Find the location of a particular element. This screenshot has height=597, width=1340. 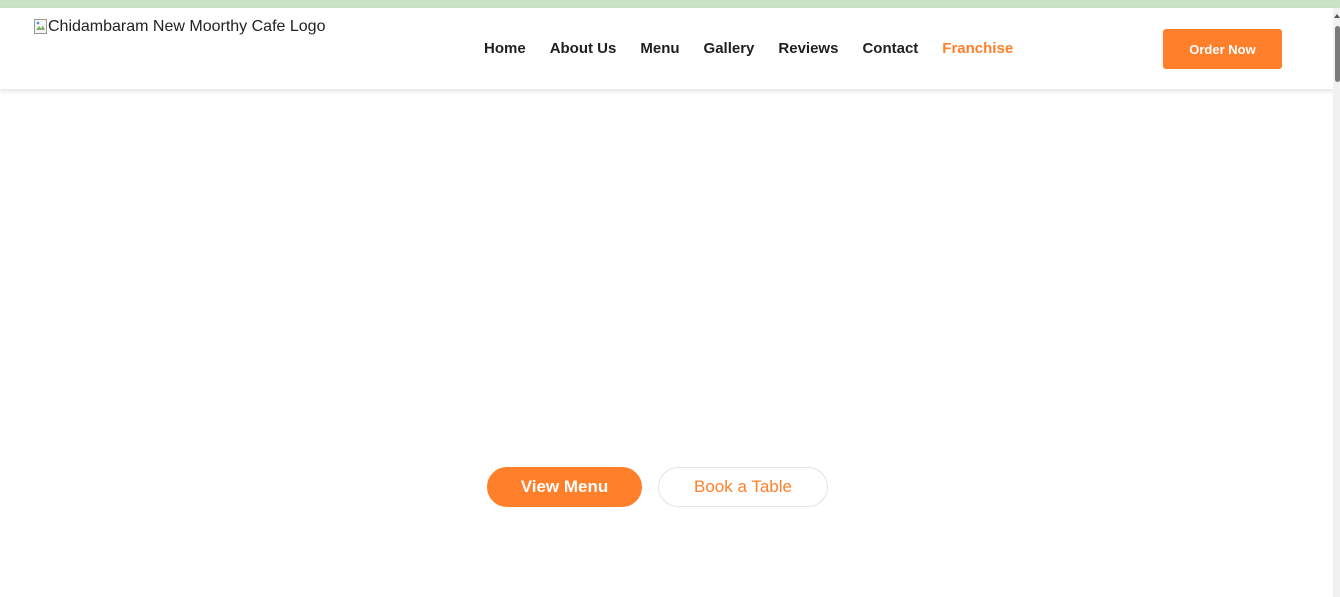

nav-item-reviews: Reviews is located at coordinates (808, 48).